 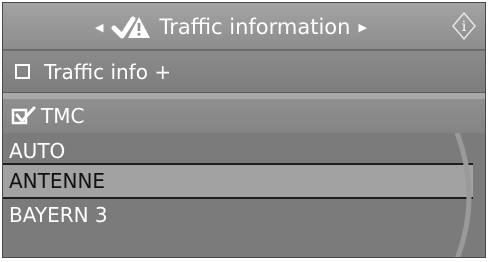 I want to click on tmc-label: TMC, so click(x=63, y=116).